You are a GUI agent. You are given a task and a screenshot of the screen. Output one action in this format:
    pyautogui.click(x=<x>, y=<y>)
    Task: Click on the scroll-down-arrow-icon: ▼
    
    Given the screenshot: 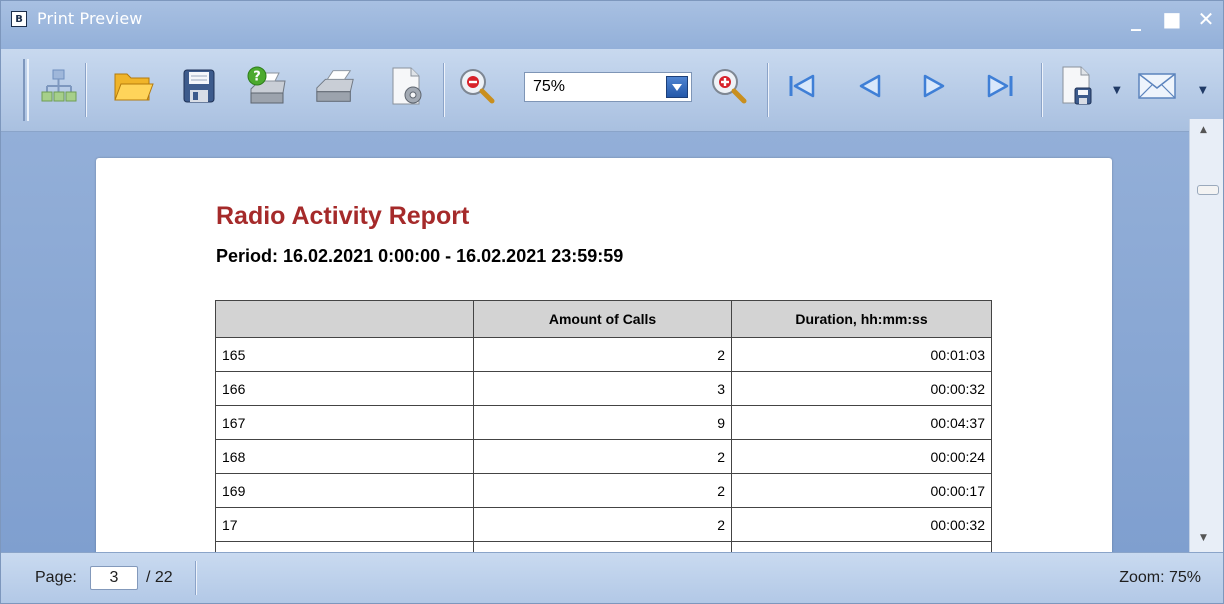 What is the action you would take?
    pyautogui.click(x=1203, y=538)
    